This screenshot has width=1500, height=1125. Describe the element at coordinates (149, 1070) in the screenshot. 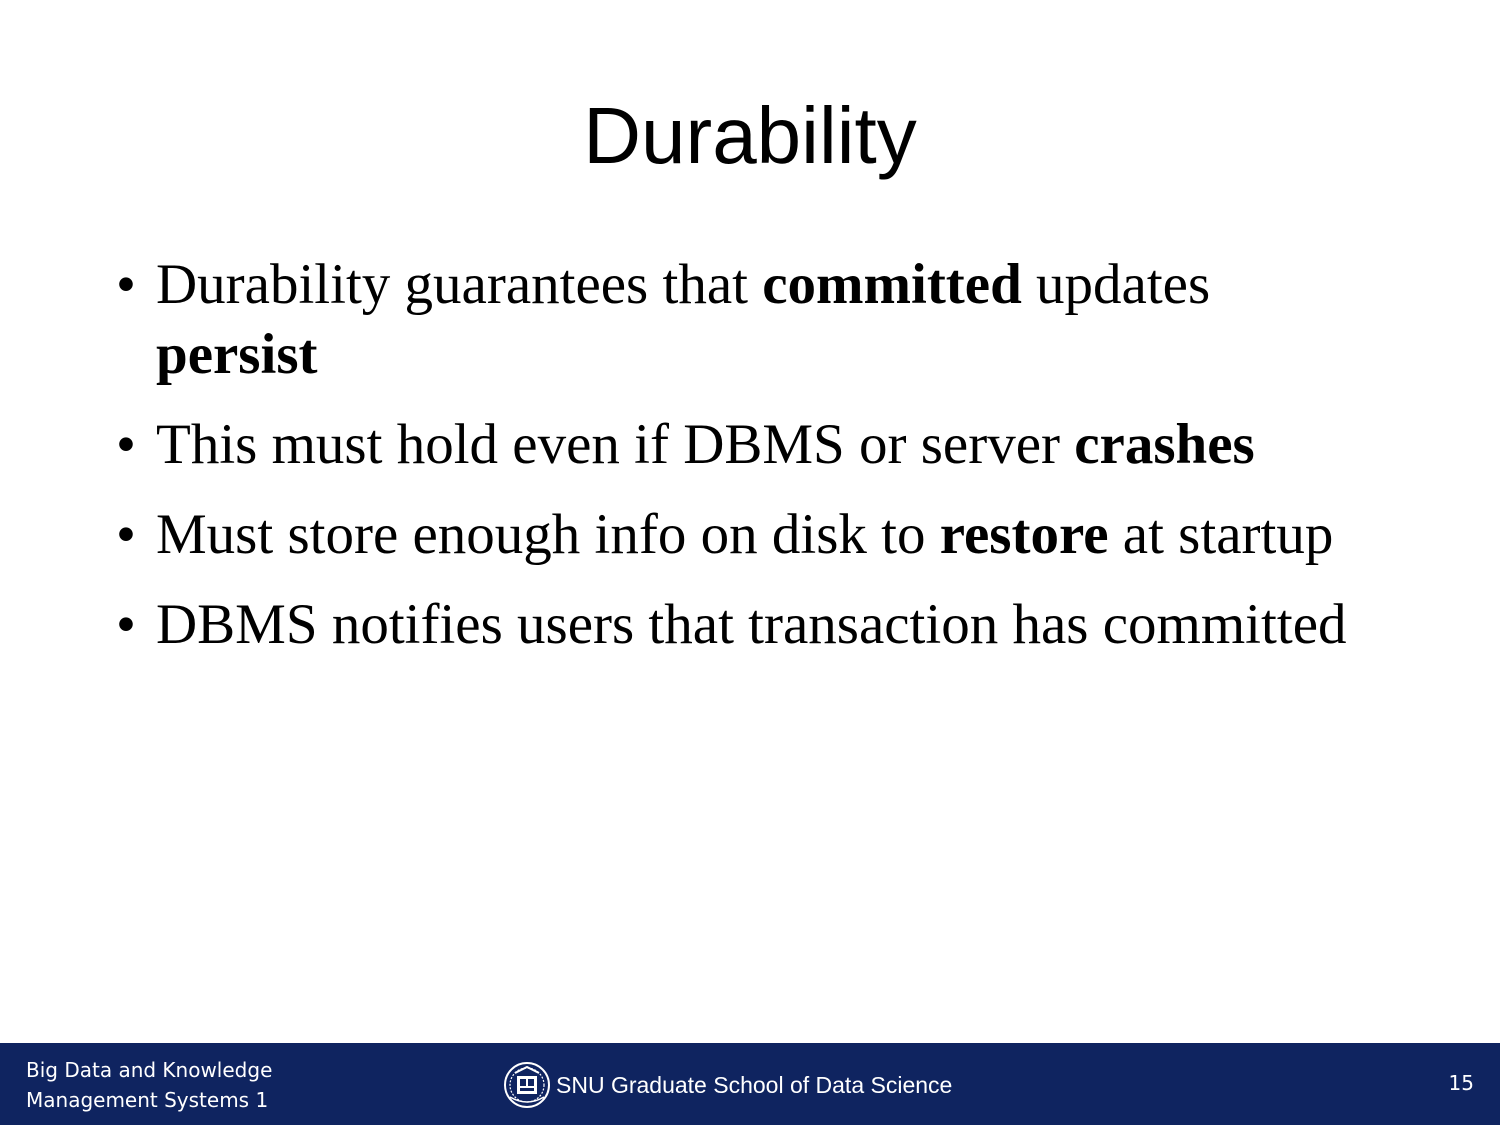

I see `course-name-line1: Big Data and Knowledge` at that location.